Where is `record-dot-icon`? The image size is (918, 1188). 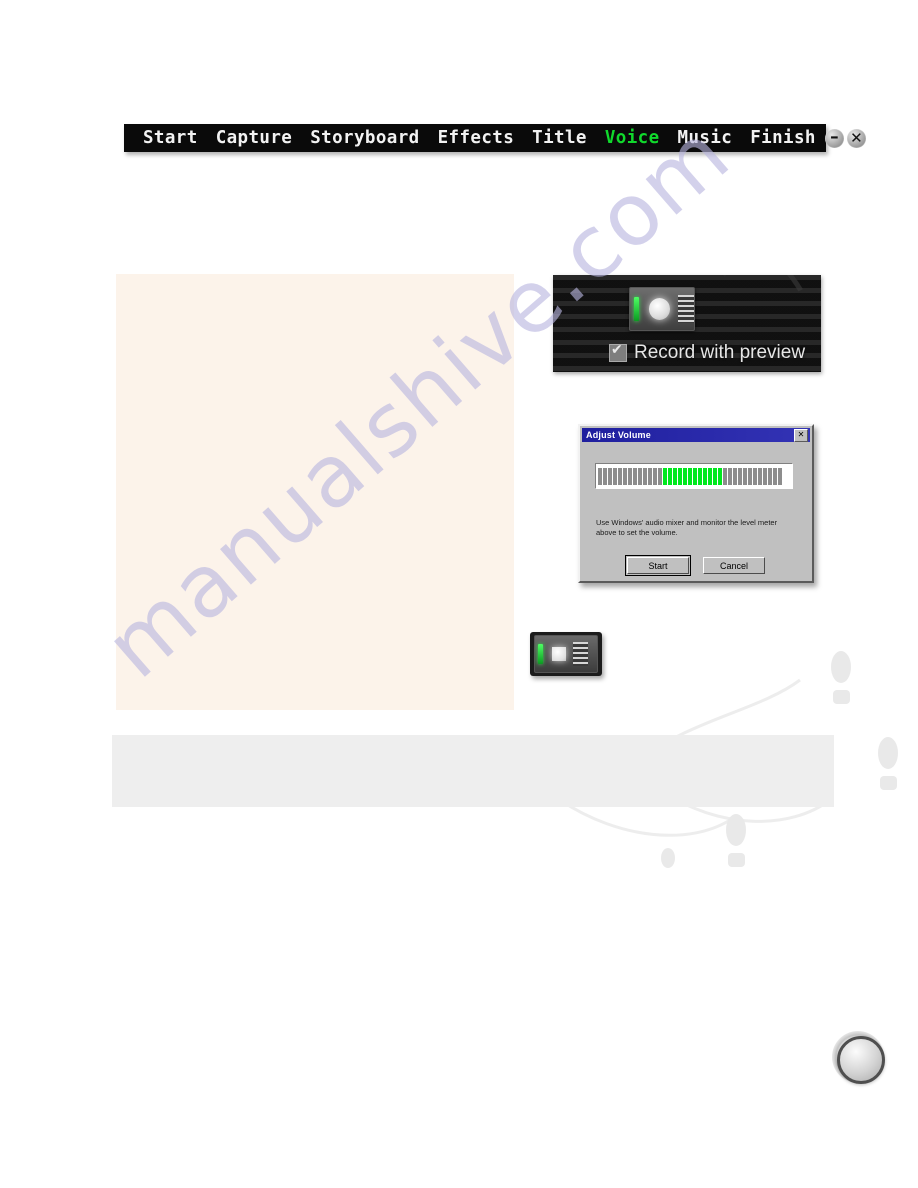
record-dot-icon is located at coordinates (659, 309).